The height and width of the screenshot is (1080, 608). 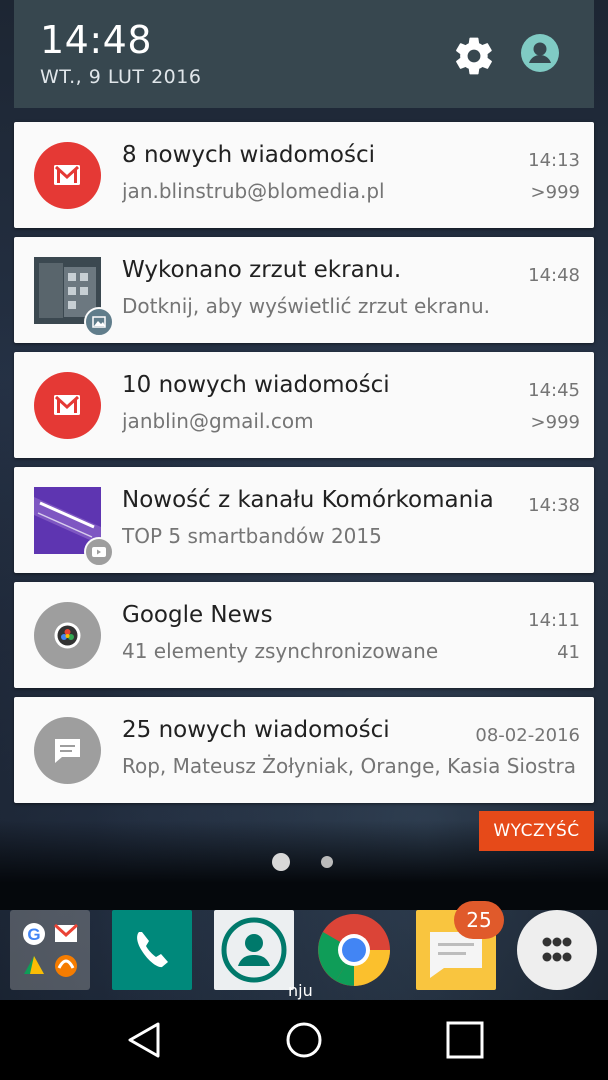 I want to click on notification-subtitle: Dotknij, aby wyświetlić zrzut ekranu., so click(x=306, y=306).